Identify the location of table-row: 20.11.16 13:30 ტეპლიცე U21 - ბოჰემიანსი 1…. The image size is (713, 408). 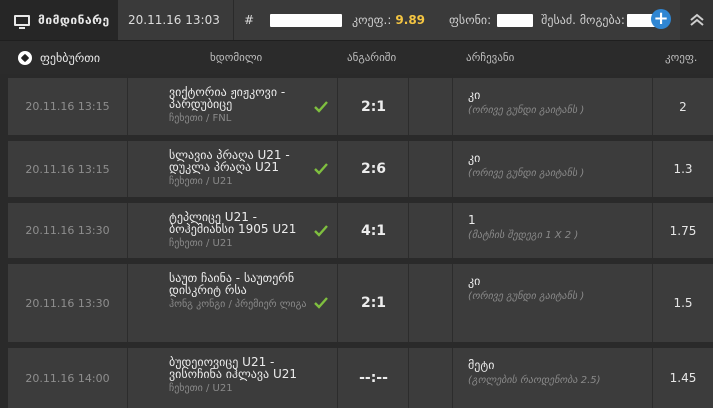
(360, 230).